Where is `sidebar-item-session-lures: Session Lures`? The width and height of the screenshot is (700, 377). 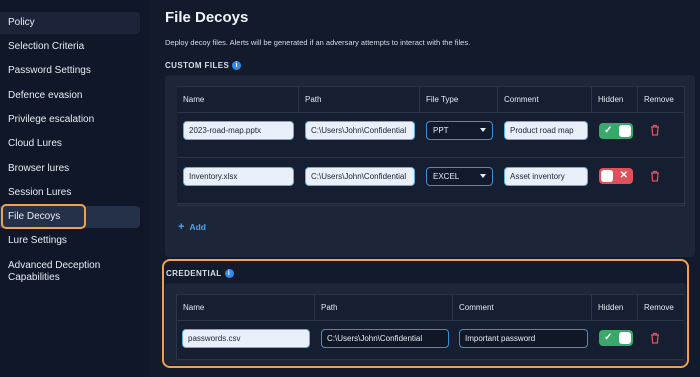
sidebar-item-session-lures: Session Lures is located at coordinates (70, 193).